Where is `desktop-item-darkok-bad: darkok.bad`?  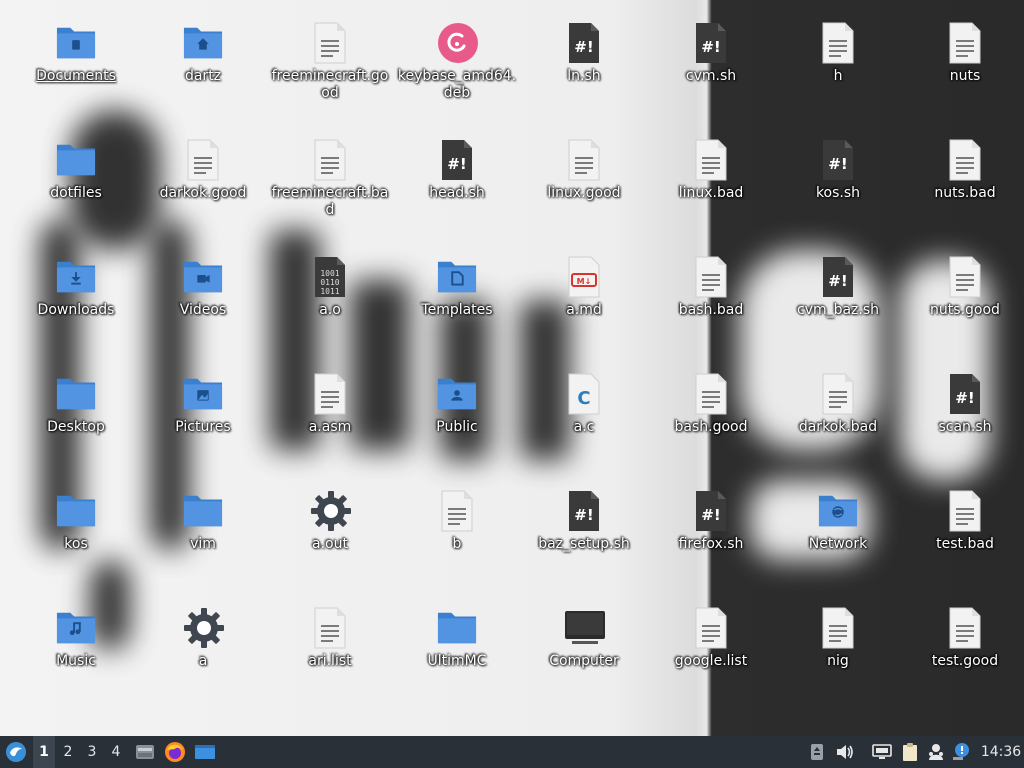
desktop-item-darkok-bad: darkok.bad is located at coordinates (838, 426).